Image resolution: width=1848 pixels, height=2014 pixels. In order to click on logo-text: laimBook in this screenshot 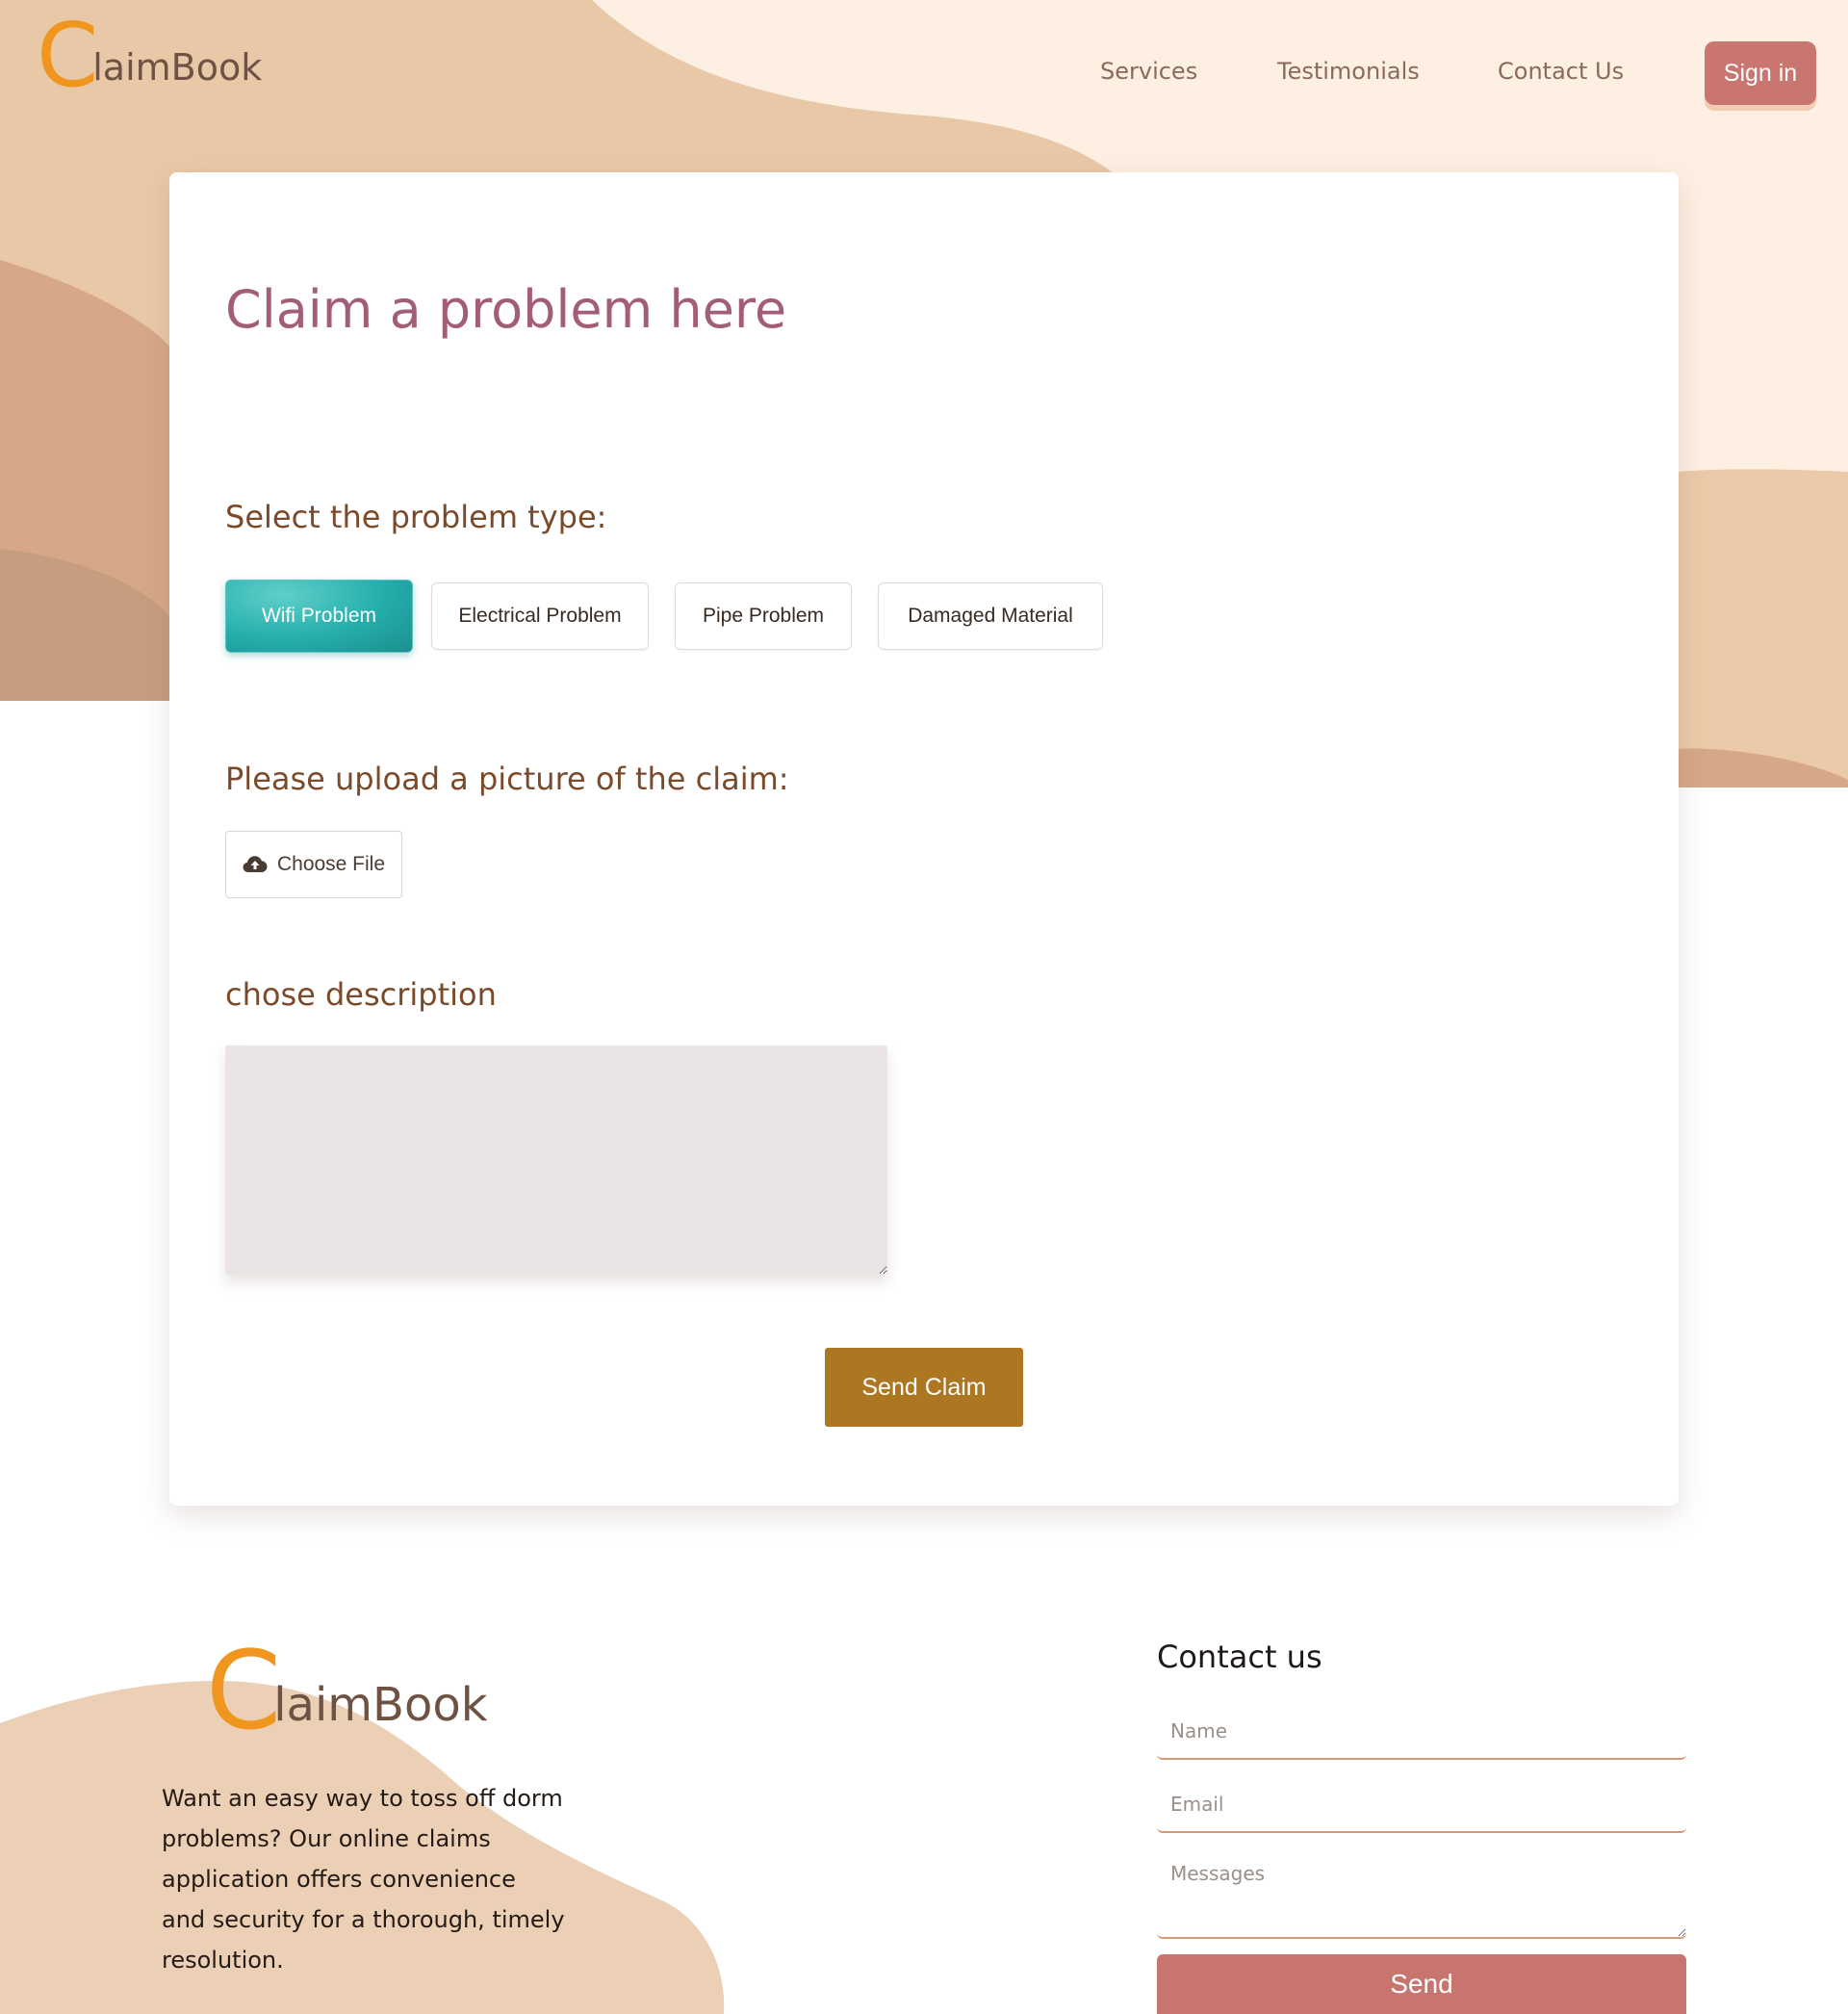, I will do `click(177, 67)`.